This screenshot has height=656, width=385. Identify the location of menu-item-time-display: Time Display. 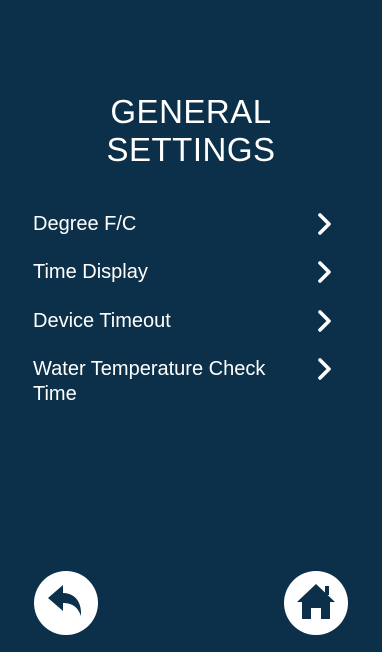
(183, 273).